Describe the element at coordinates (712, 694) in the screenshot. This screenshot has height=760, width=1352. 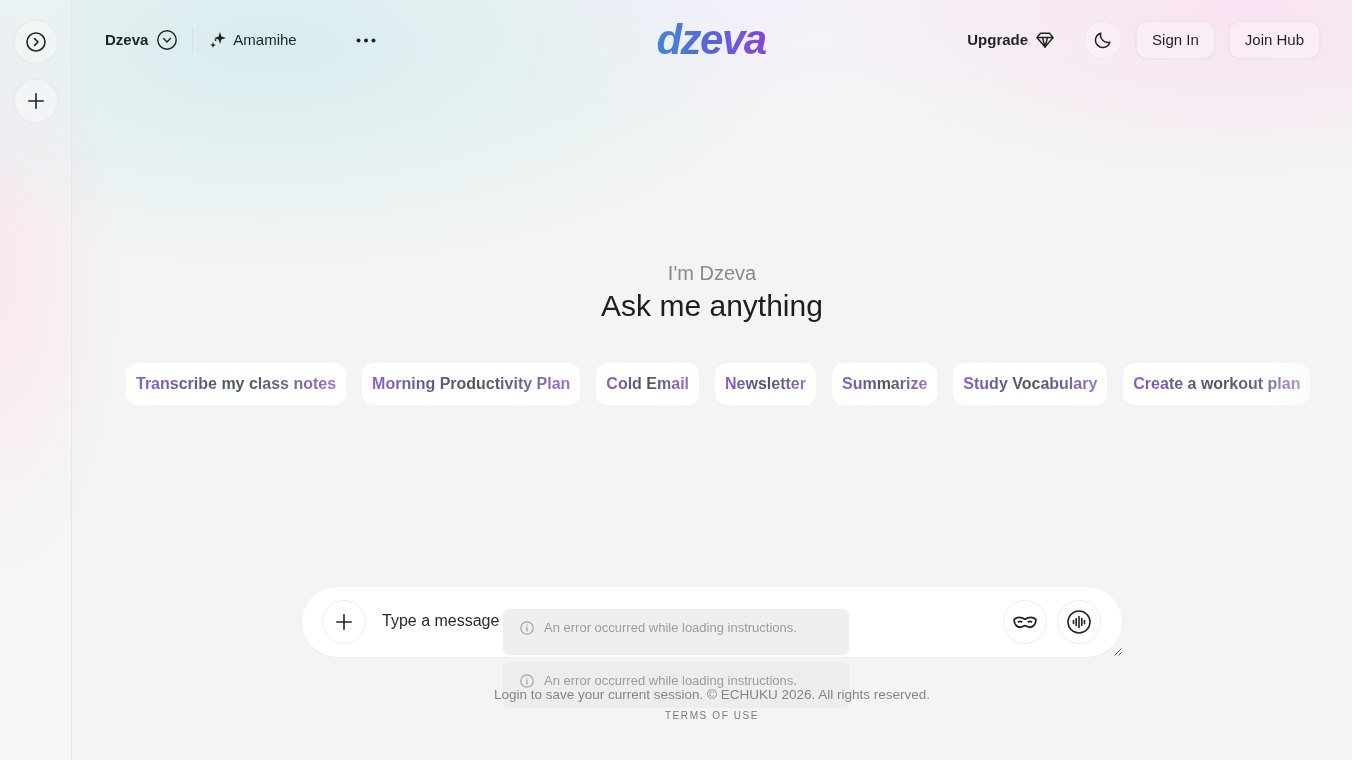
I see `footer-notice: Login to save your current session. © ECHUKU 2026. All rights reserved.` at that location.